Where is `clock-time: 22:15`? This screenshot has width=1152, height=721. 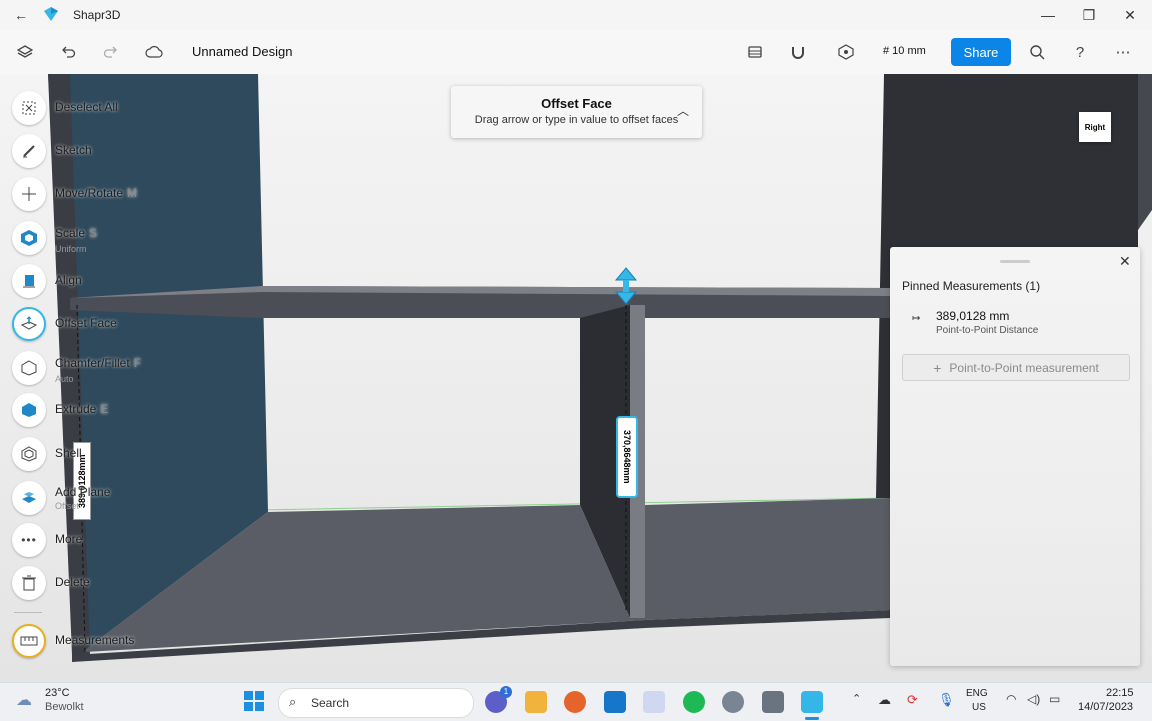 clock-time: 22:15 is located at coordinates (1120, 693).